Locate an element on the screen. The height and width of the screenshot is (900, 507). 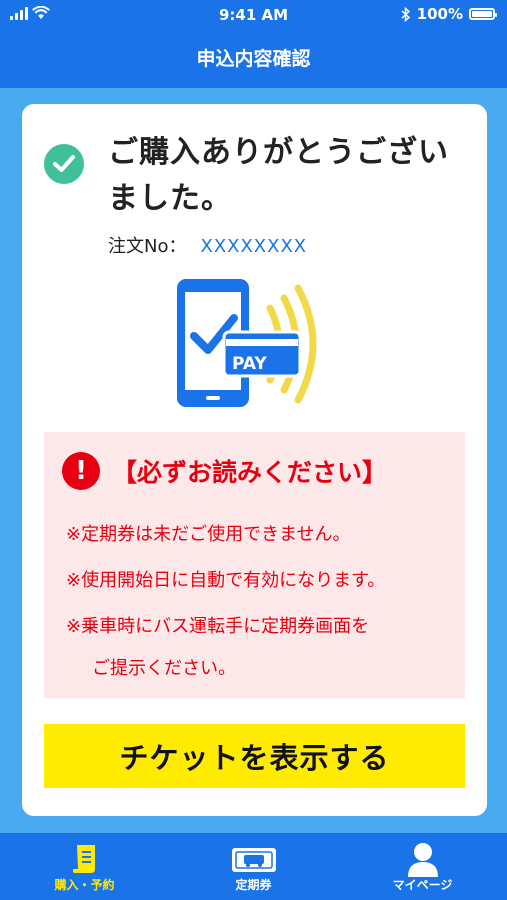
exclamation-icon: ! is located at coordinates (81, 471).